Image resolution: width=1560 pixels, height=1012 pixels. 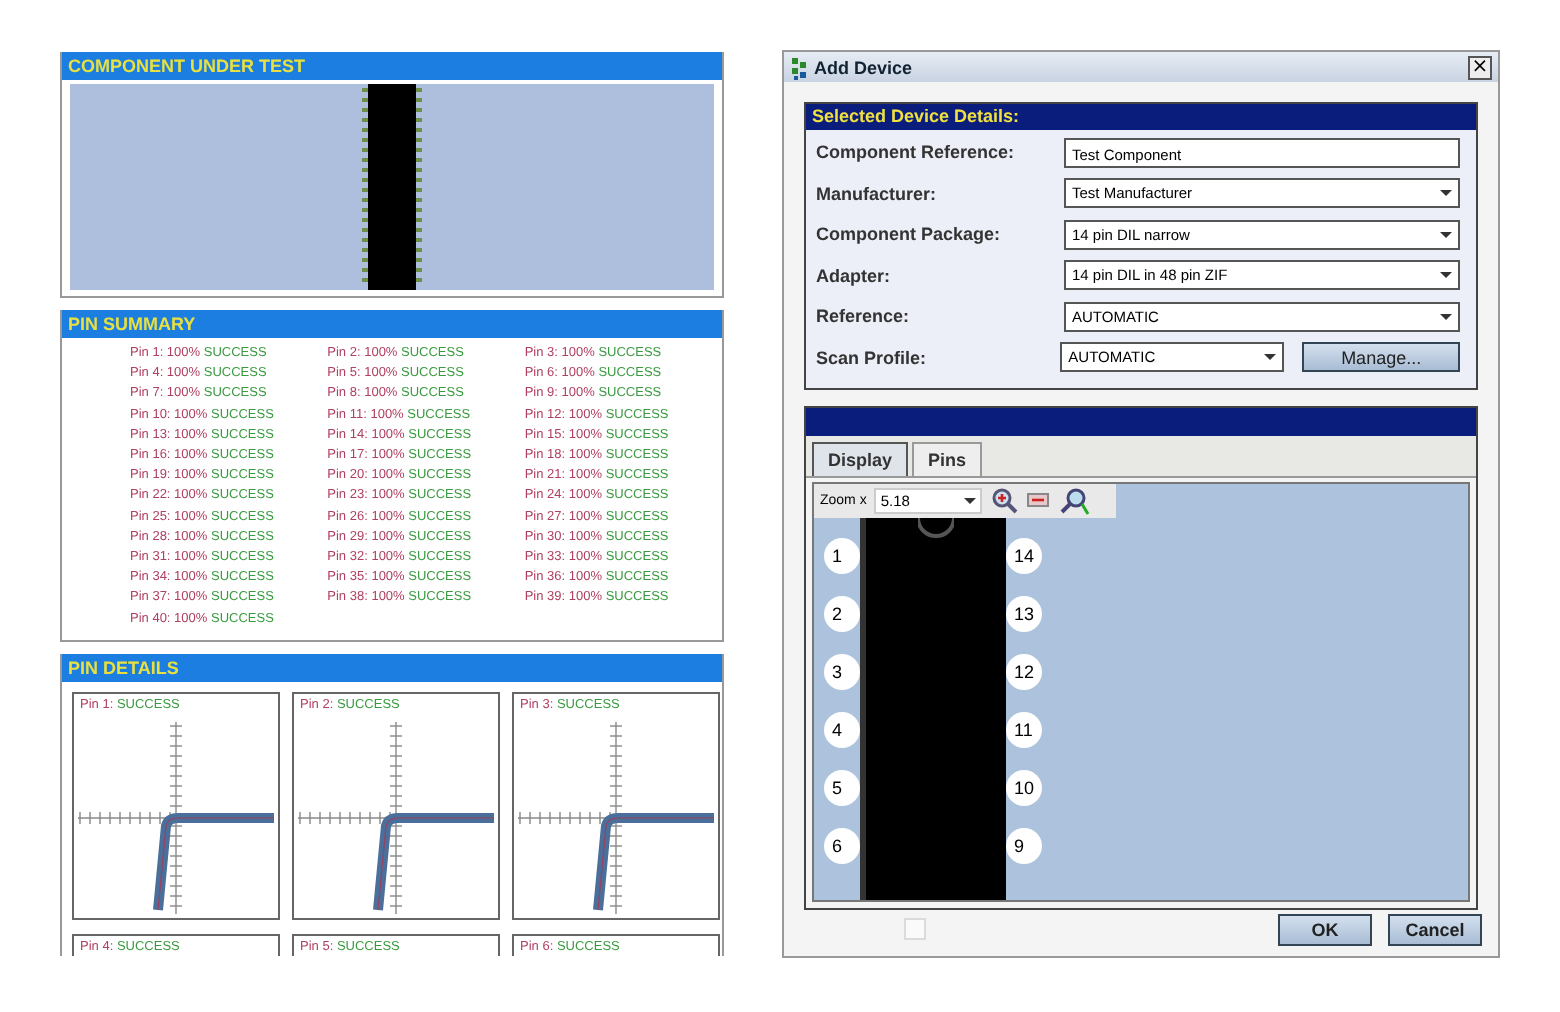 I want to click on app-icon, so click(x=799, y=67).